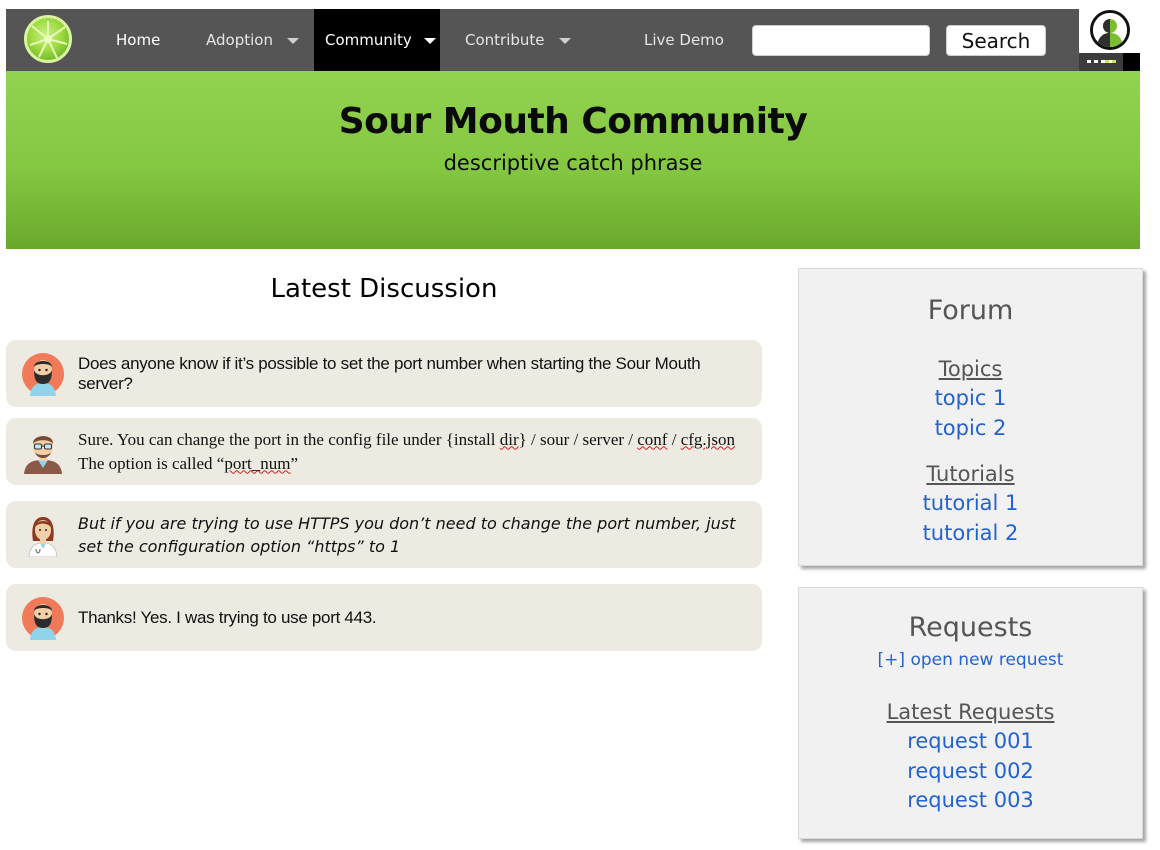 Image resolution: width=1160 pixels, height=850 pixels. What do you see at coordinates (151, 463) in the screenshot?
I see `message-text-part: The option is called “` at bounding box center [151, 463].